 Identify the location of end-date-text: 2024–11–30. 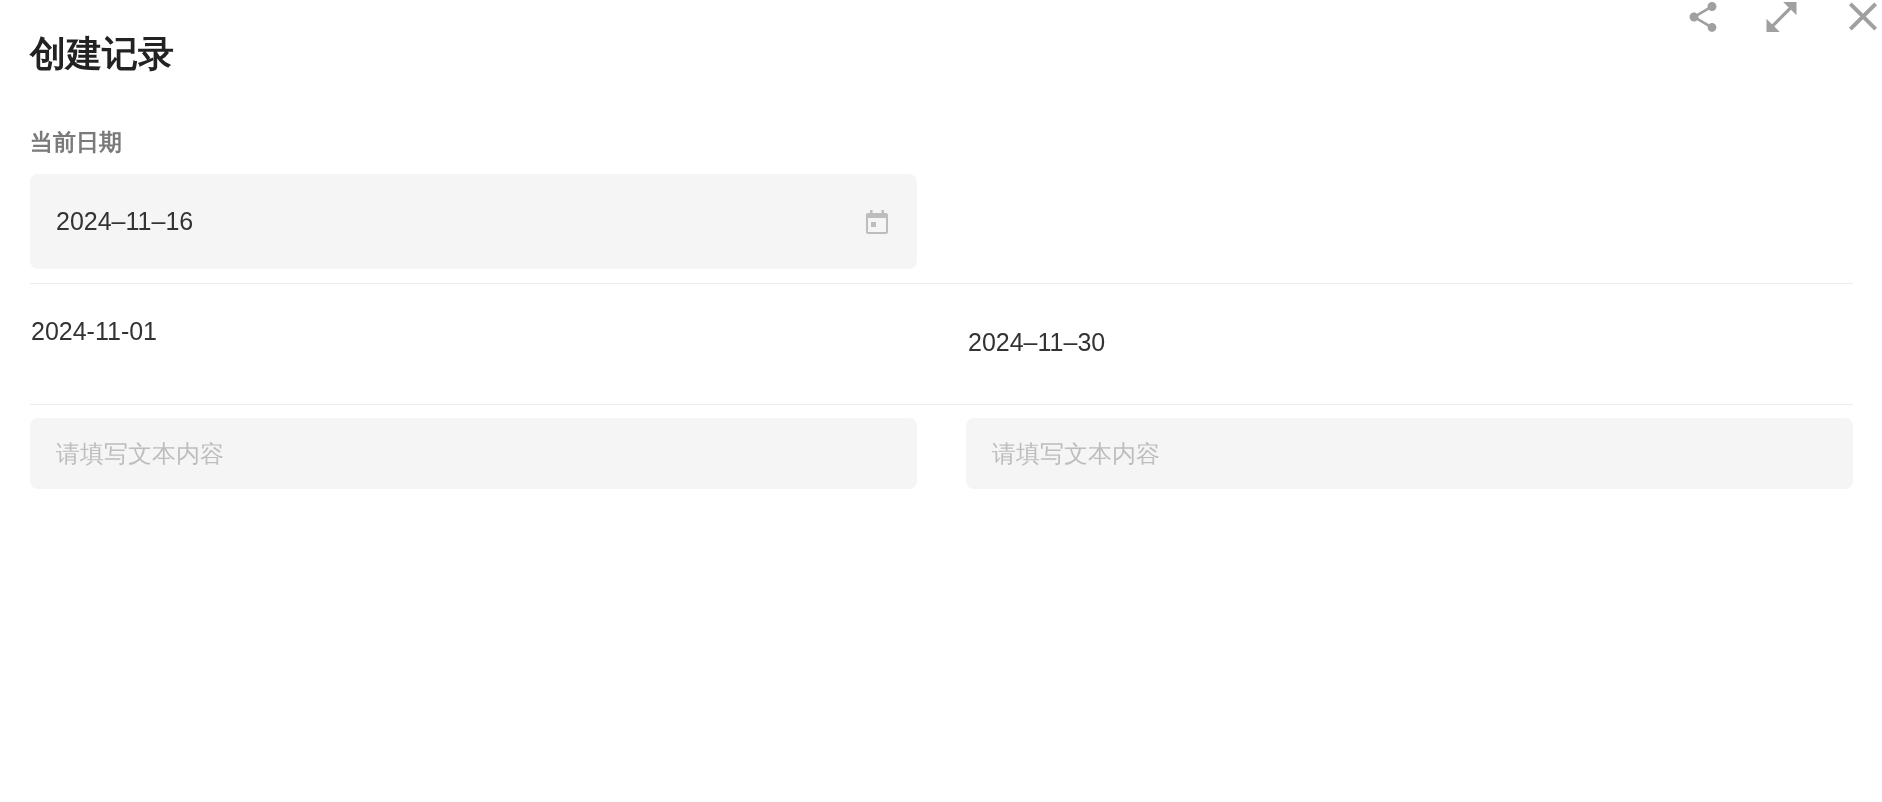
(1037, 342).